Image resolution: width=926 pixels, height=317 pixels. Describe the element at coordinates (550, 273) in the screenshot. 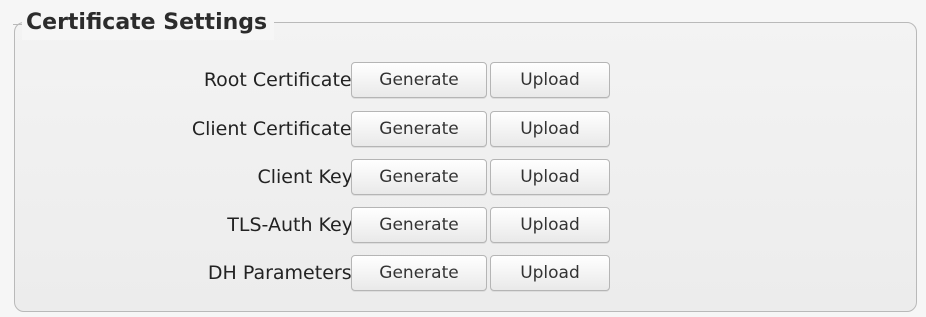

I see `dh-parameters-upload-button: Upload` at that location.